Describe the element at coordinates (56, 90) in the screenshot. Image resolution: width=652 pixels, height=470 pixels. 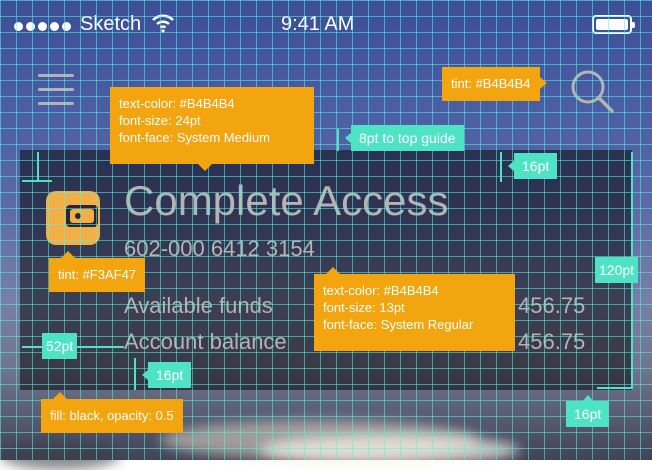
I see `hamburger-icon` at that location.